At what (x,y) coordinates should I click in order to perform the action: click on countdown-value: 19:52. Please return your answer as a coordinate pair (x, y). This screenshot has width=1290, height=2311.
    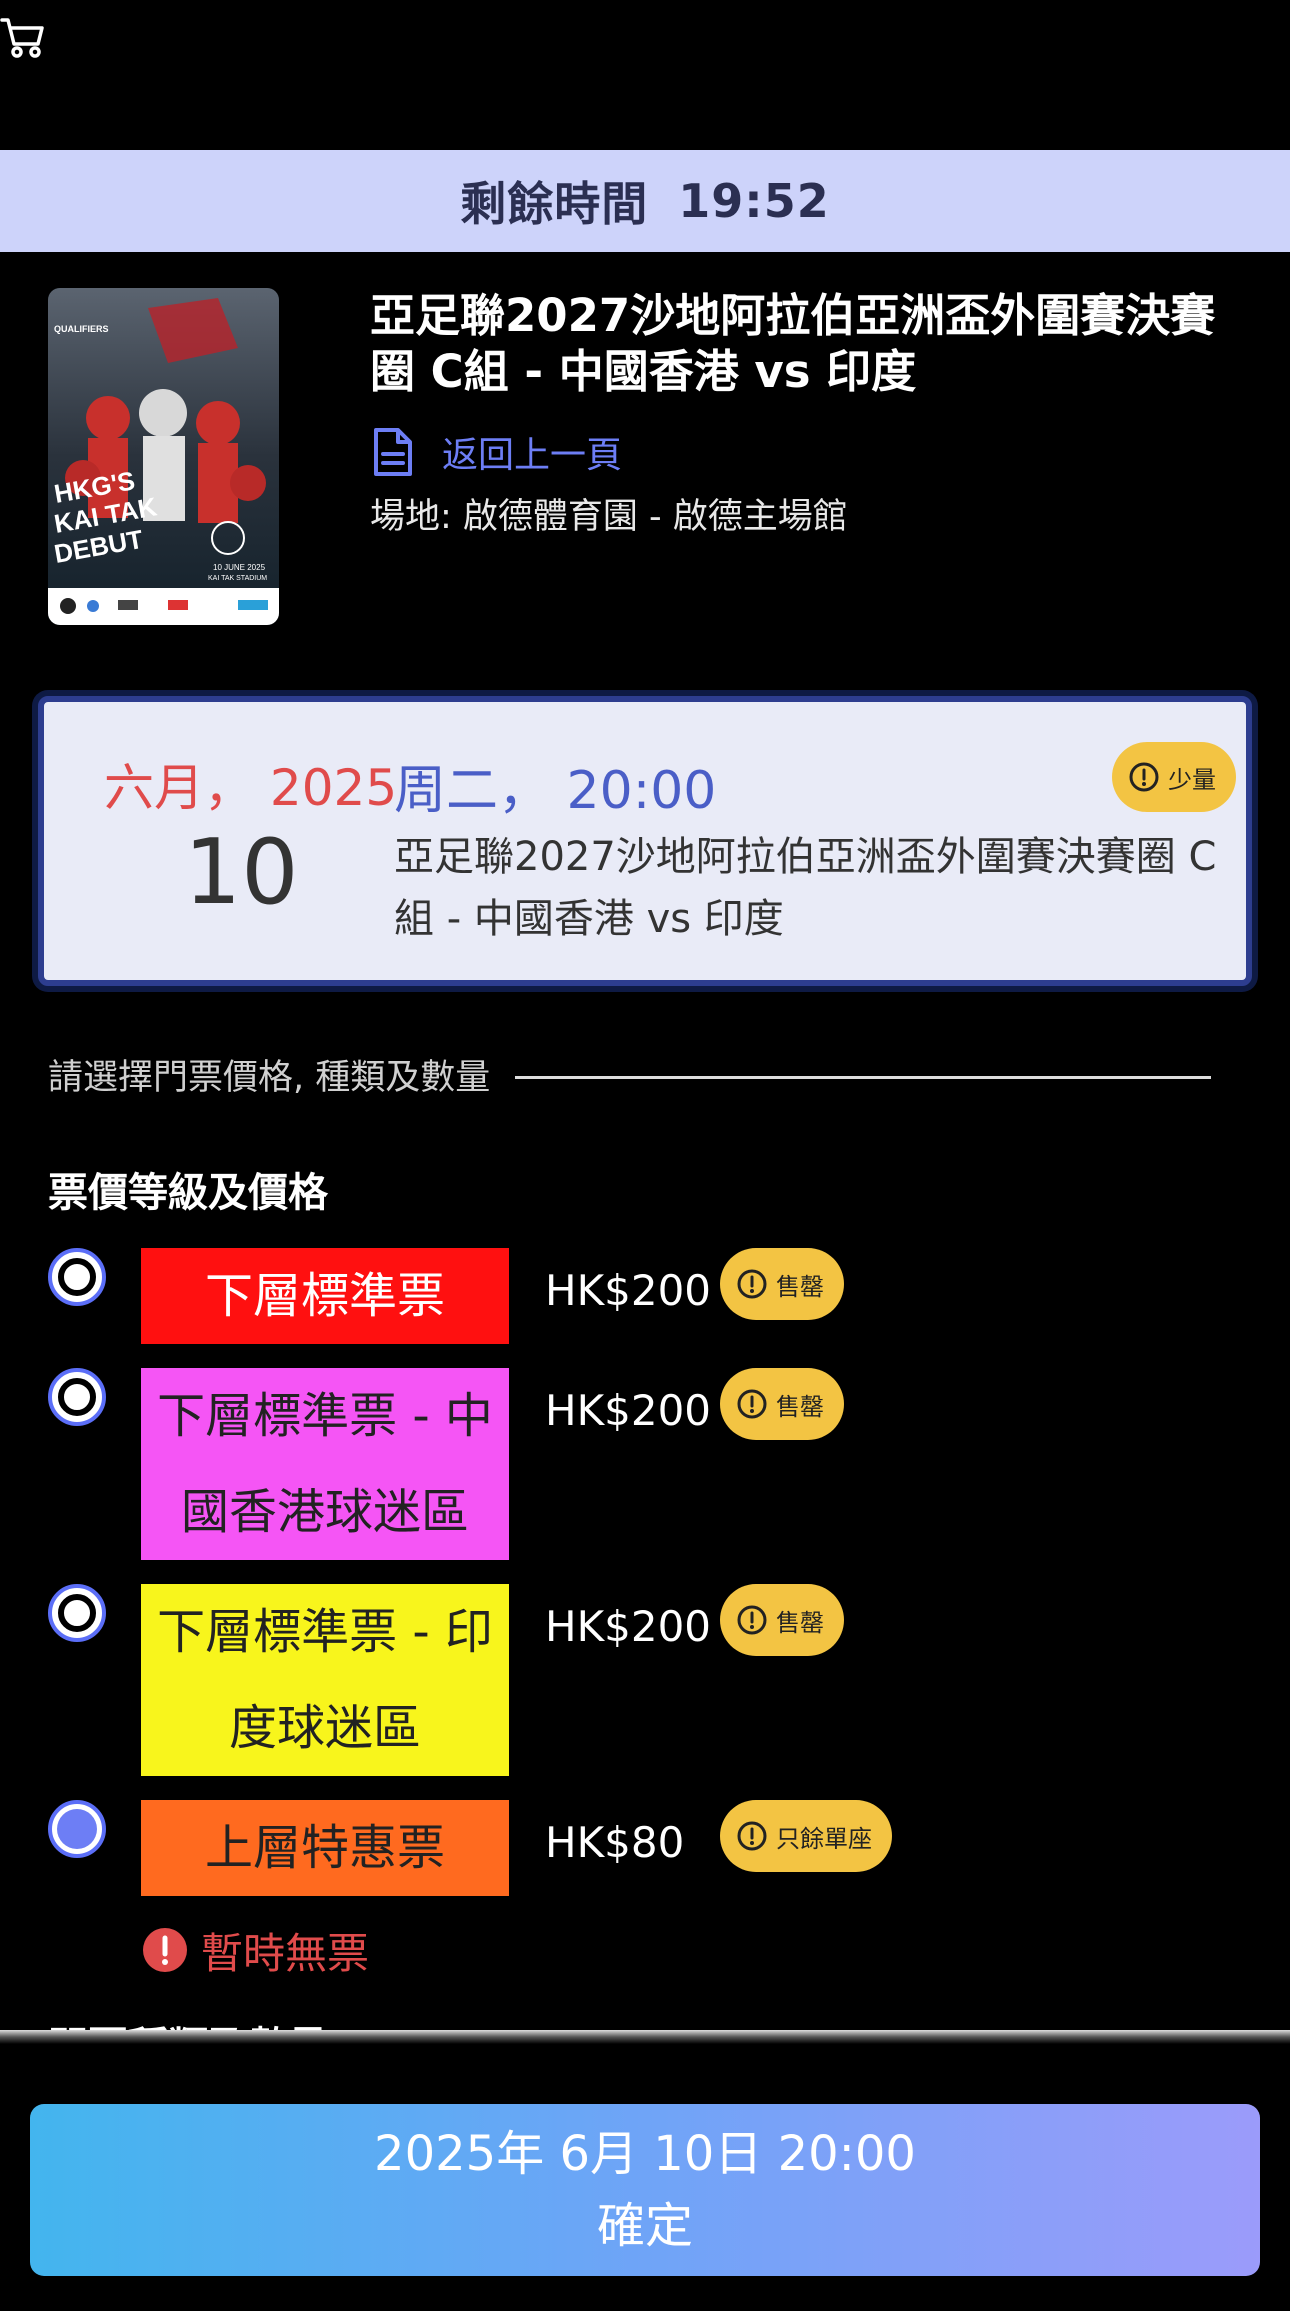
    Looking at the image, I should click on (754, 201).